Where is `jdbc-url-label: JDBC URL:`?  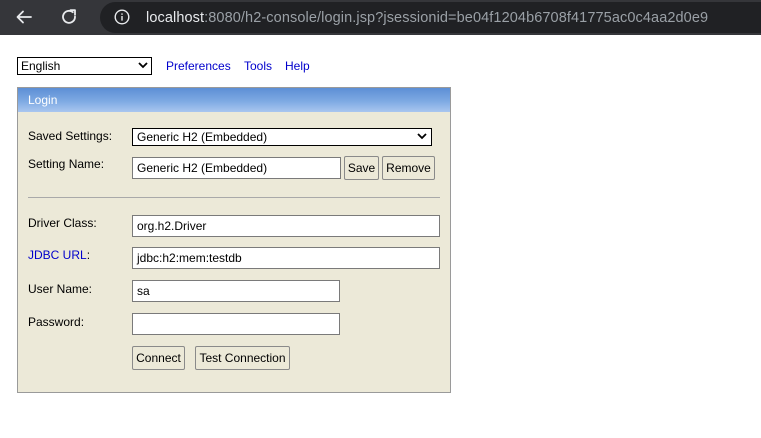
jdbc-url-label: JDBC URL: is located at coordinates (59, 255).